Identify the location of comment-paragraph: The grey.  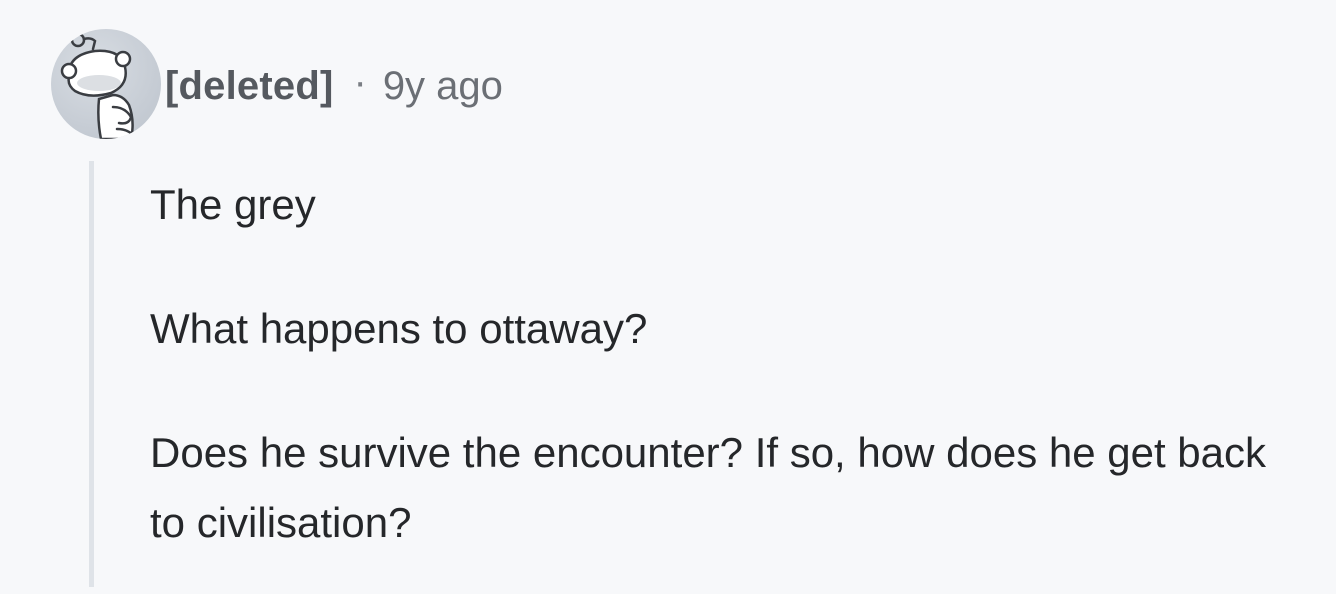
(233, 204).